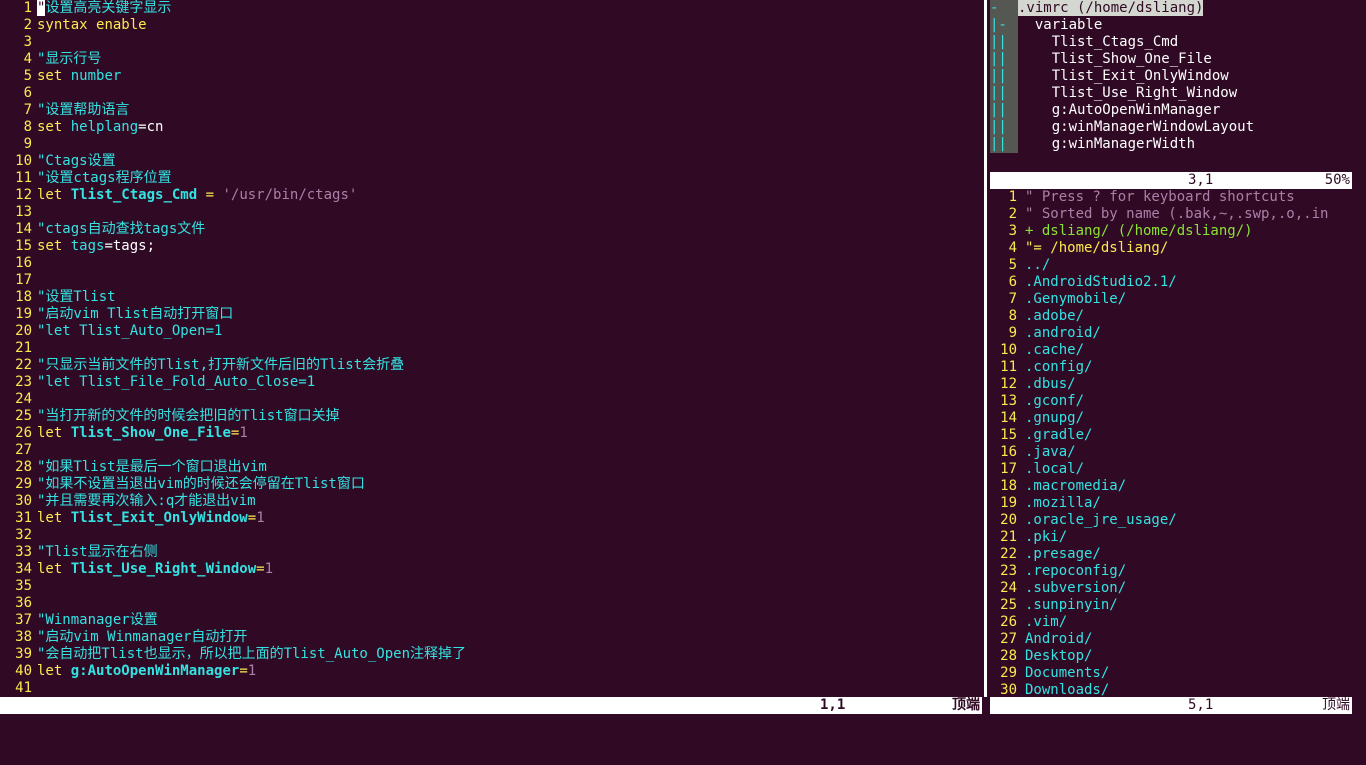 This screenshot has height=765, width=1366. What do you see at coordinates (97, 552) in the screenshot?
I see `code-token: "Tlist显示在右侧` at bounding box center [97, 552].